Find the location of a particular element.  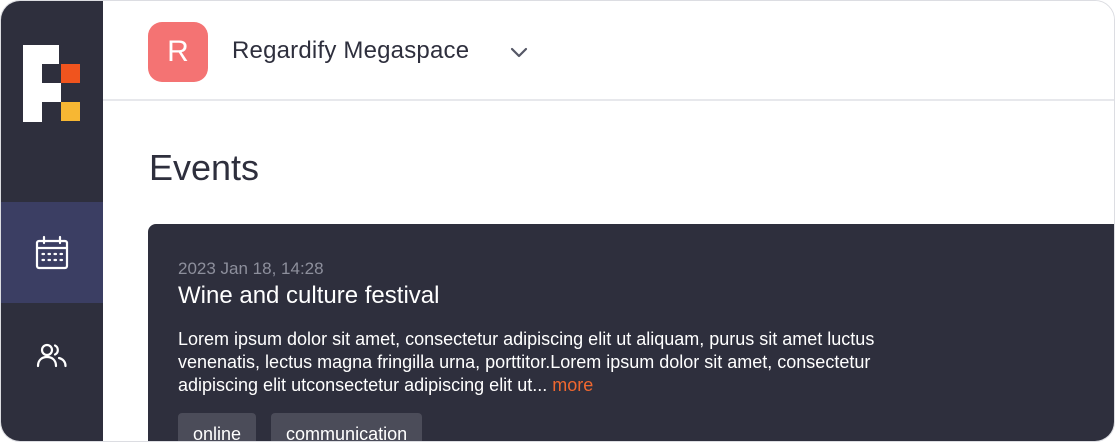

page-title: Events is located at coordinates (204, 167).